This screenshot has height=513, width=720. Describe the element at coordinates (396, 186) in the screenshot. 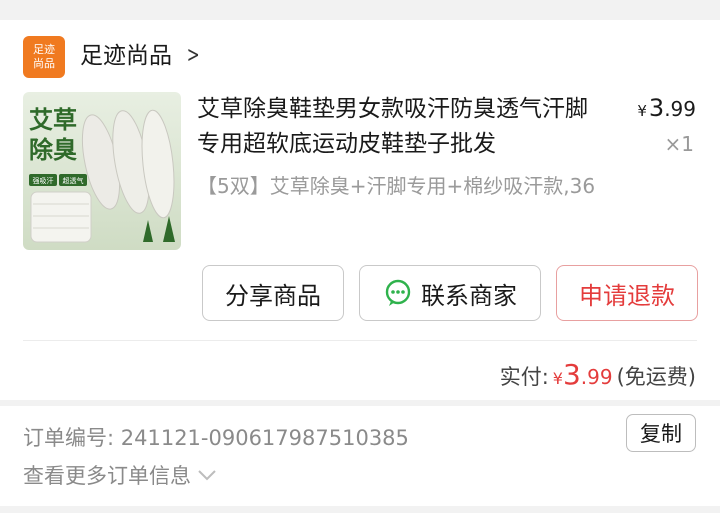

I see `product-sku: 【5双】艾草除臭+汗脚专用+棉纱吸汗款,36` at that location.